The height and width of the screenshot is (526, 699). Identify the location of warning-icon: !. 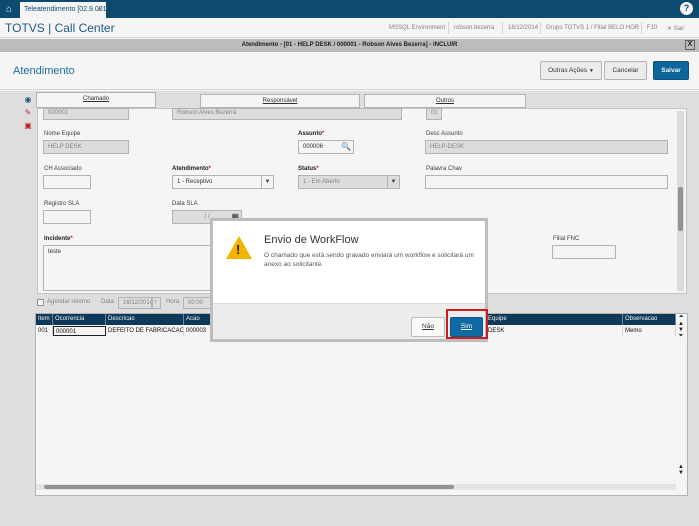
(239, 247).